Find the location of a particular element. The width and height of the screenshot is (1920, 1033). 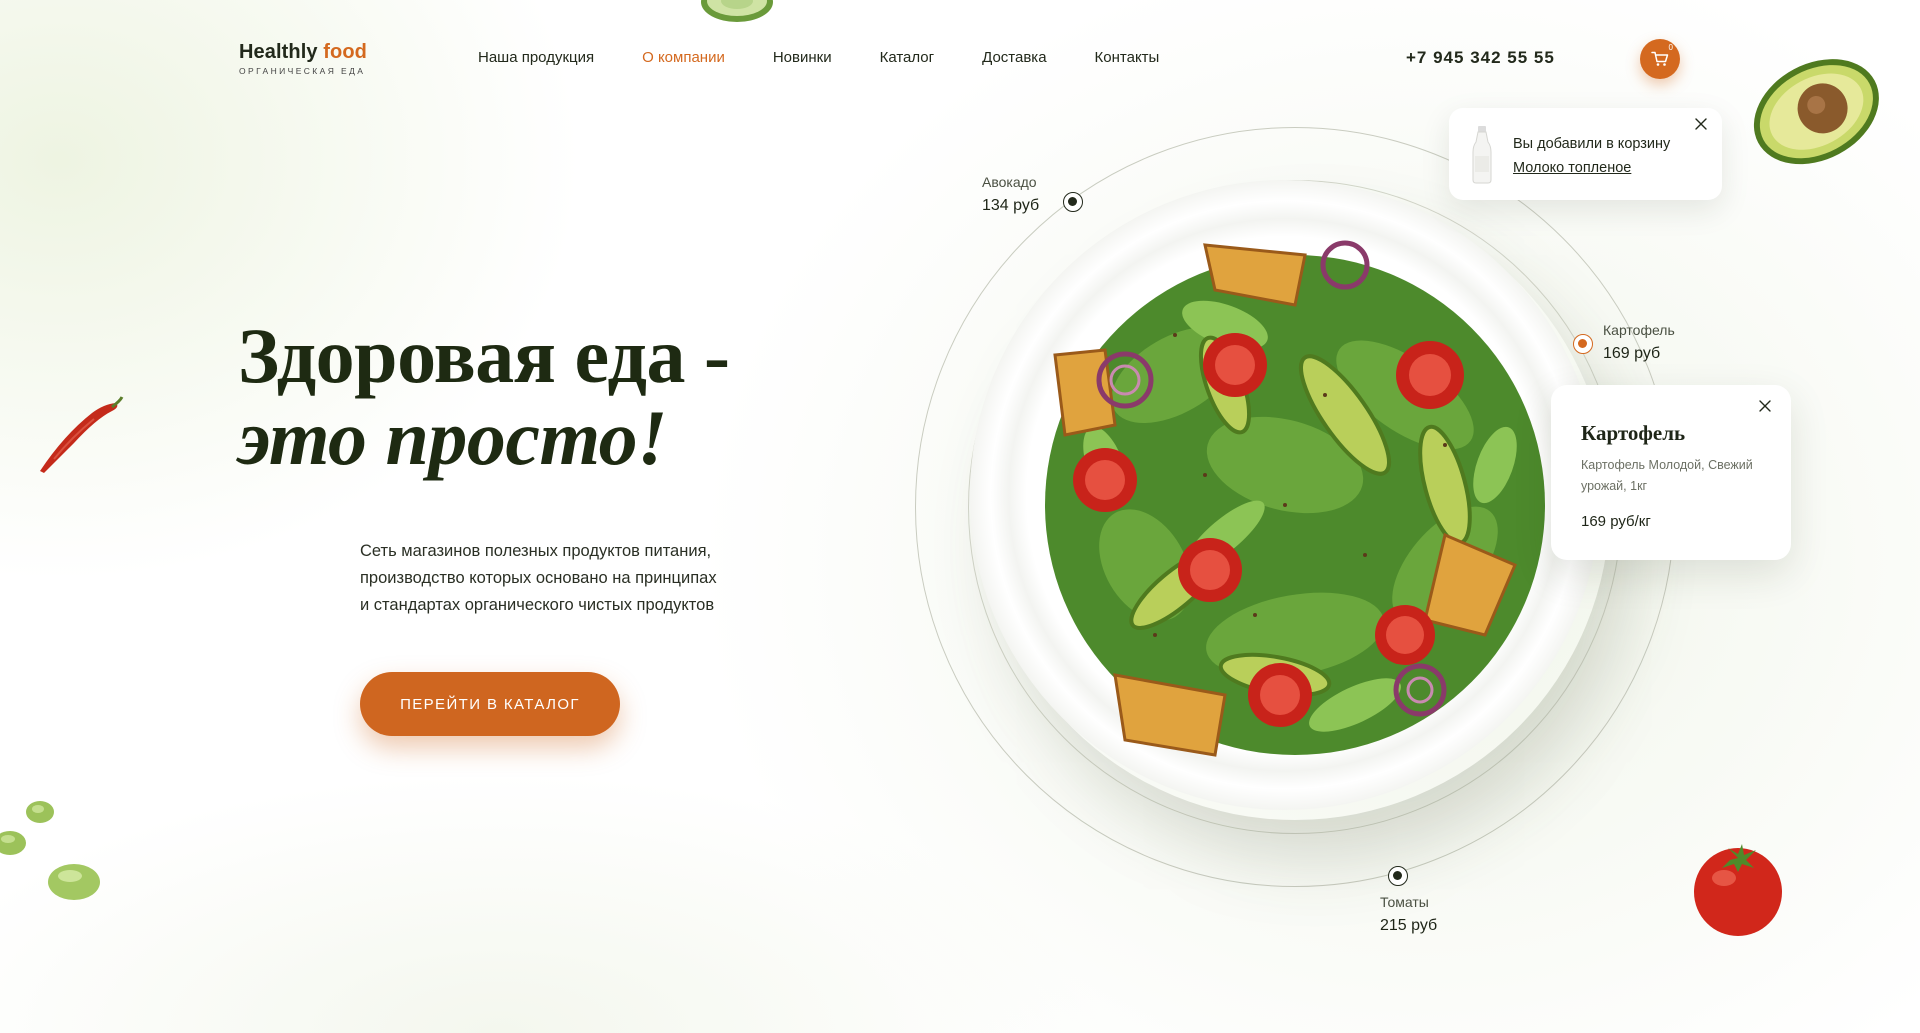

product-card-close-icon is located at coordinates (1765, 406).